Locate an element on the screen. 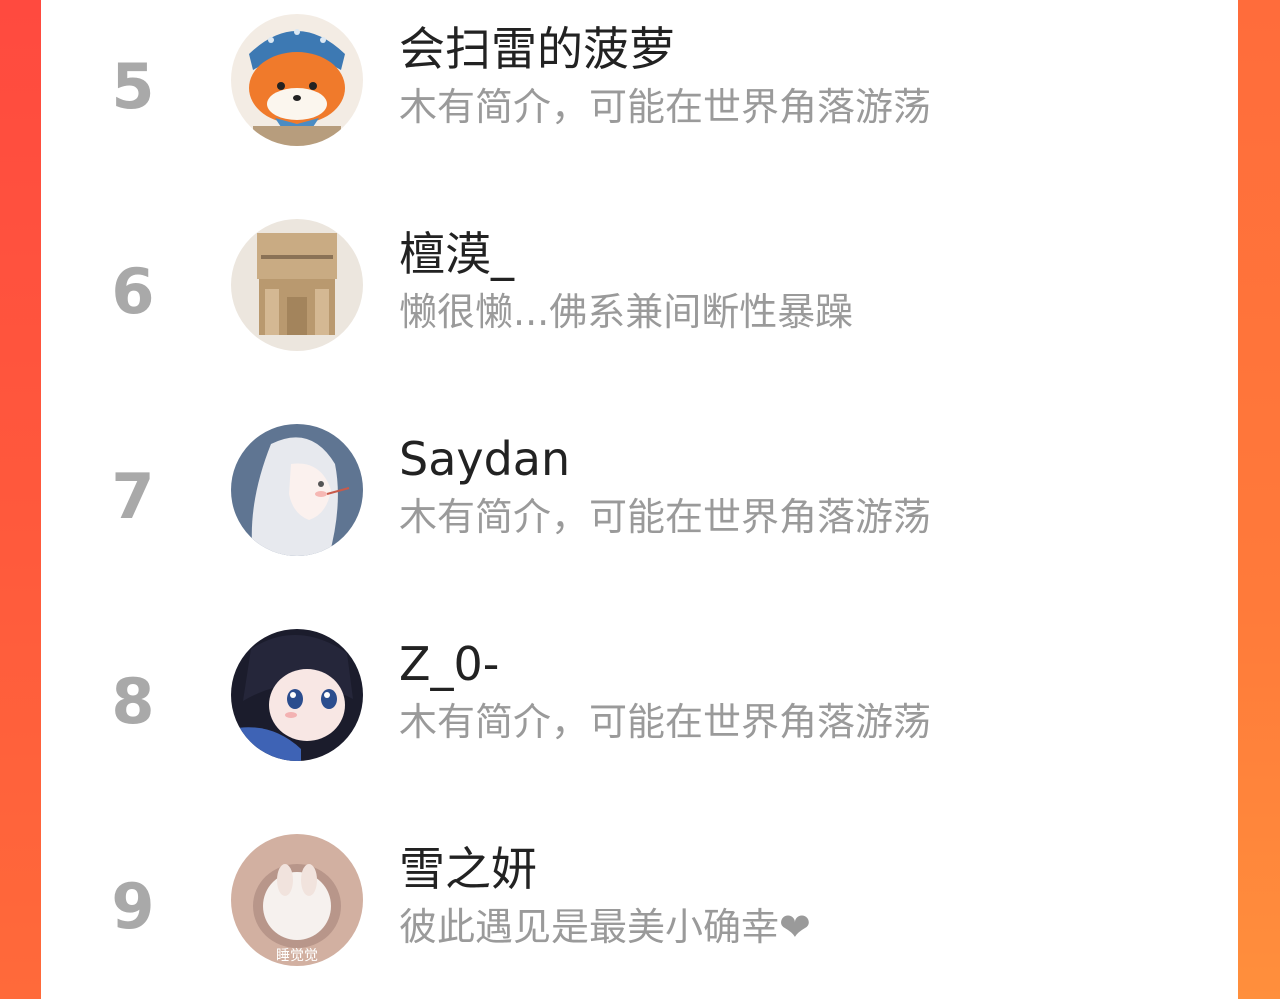 The height and width of the screenshot is (1000, 1280). rank-number: 8 is located at coordinates (133, 701).